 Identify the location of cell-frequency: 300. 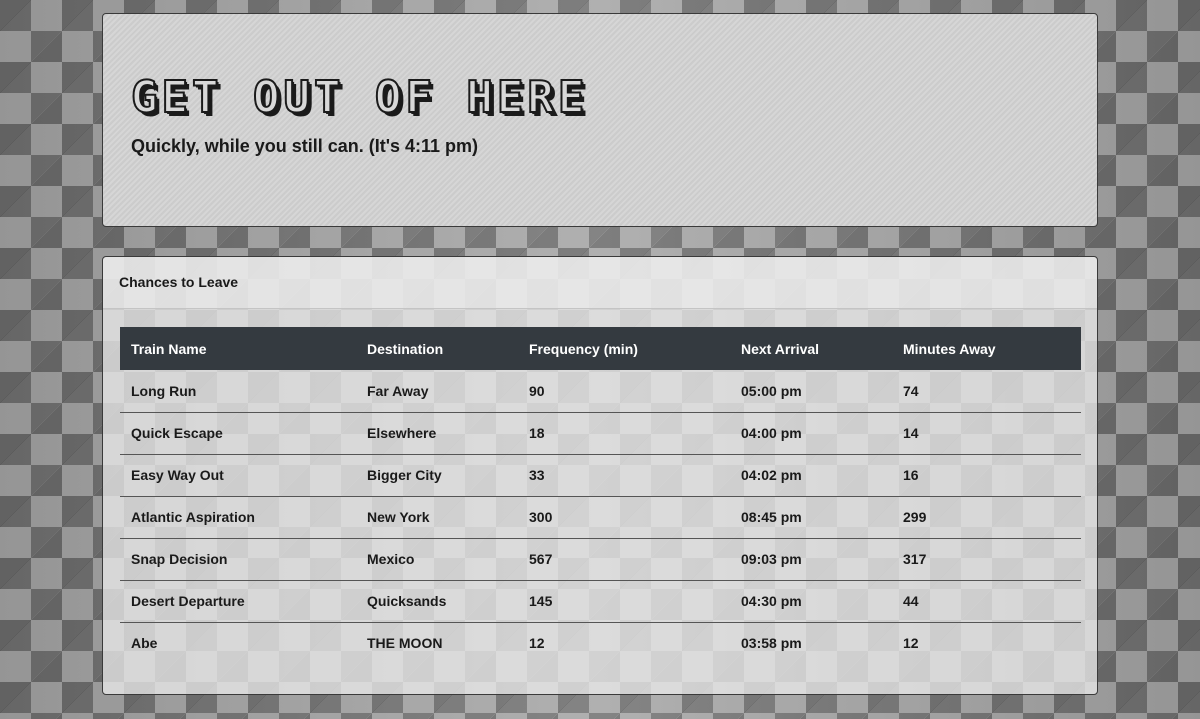
(624, 517).